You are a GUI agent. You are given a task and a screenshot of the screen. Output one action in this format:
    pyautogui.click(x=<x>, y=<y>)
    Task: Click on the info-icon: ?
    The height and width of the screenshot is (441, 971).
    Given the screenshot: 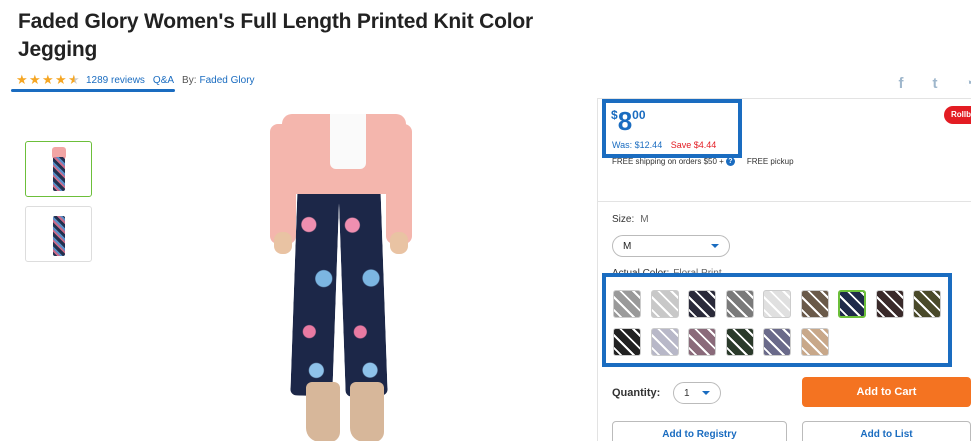 What is the action you would take?
    pyautogui.click(x=730, y=161)
    